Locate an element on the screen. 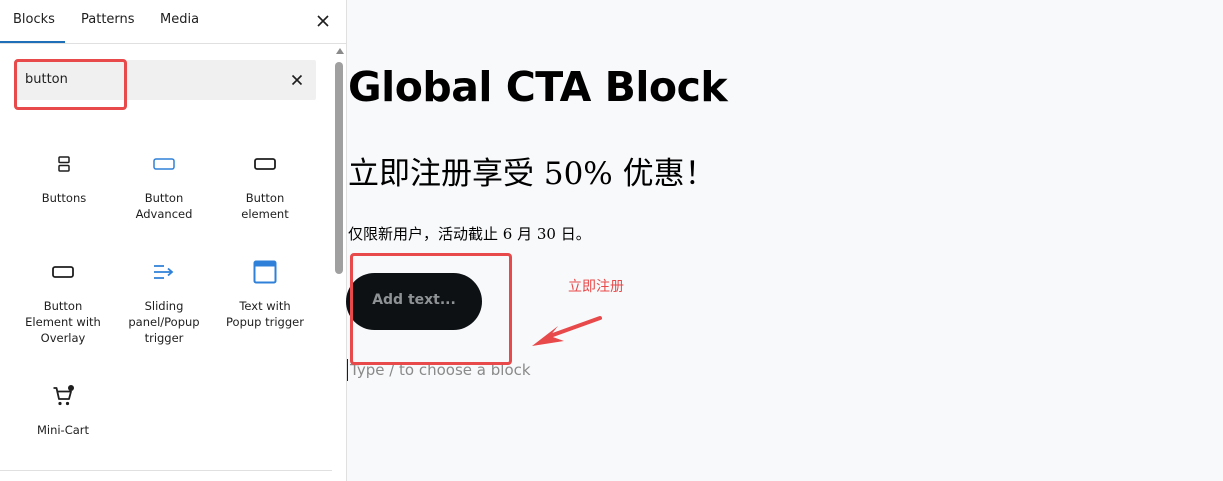 The height and width of the screenshot is (481, 1223). close-inserter-button is located at coordinates (323, 21).